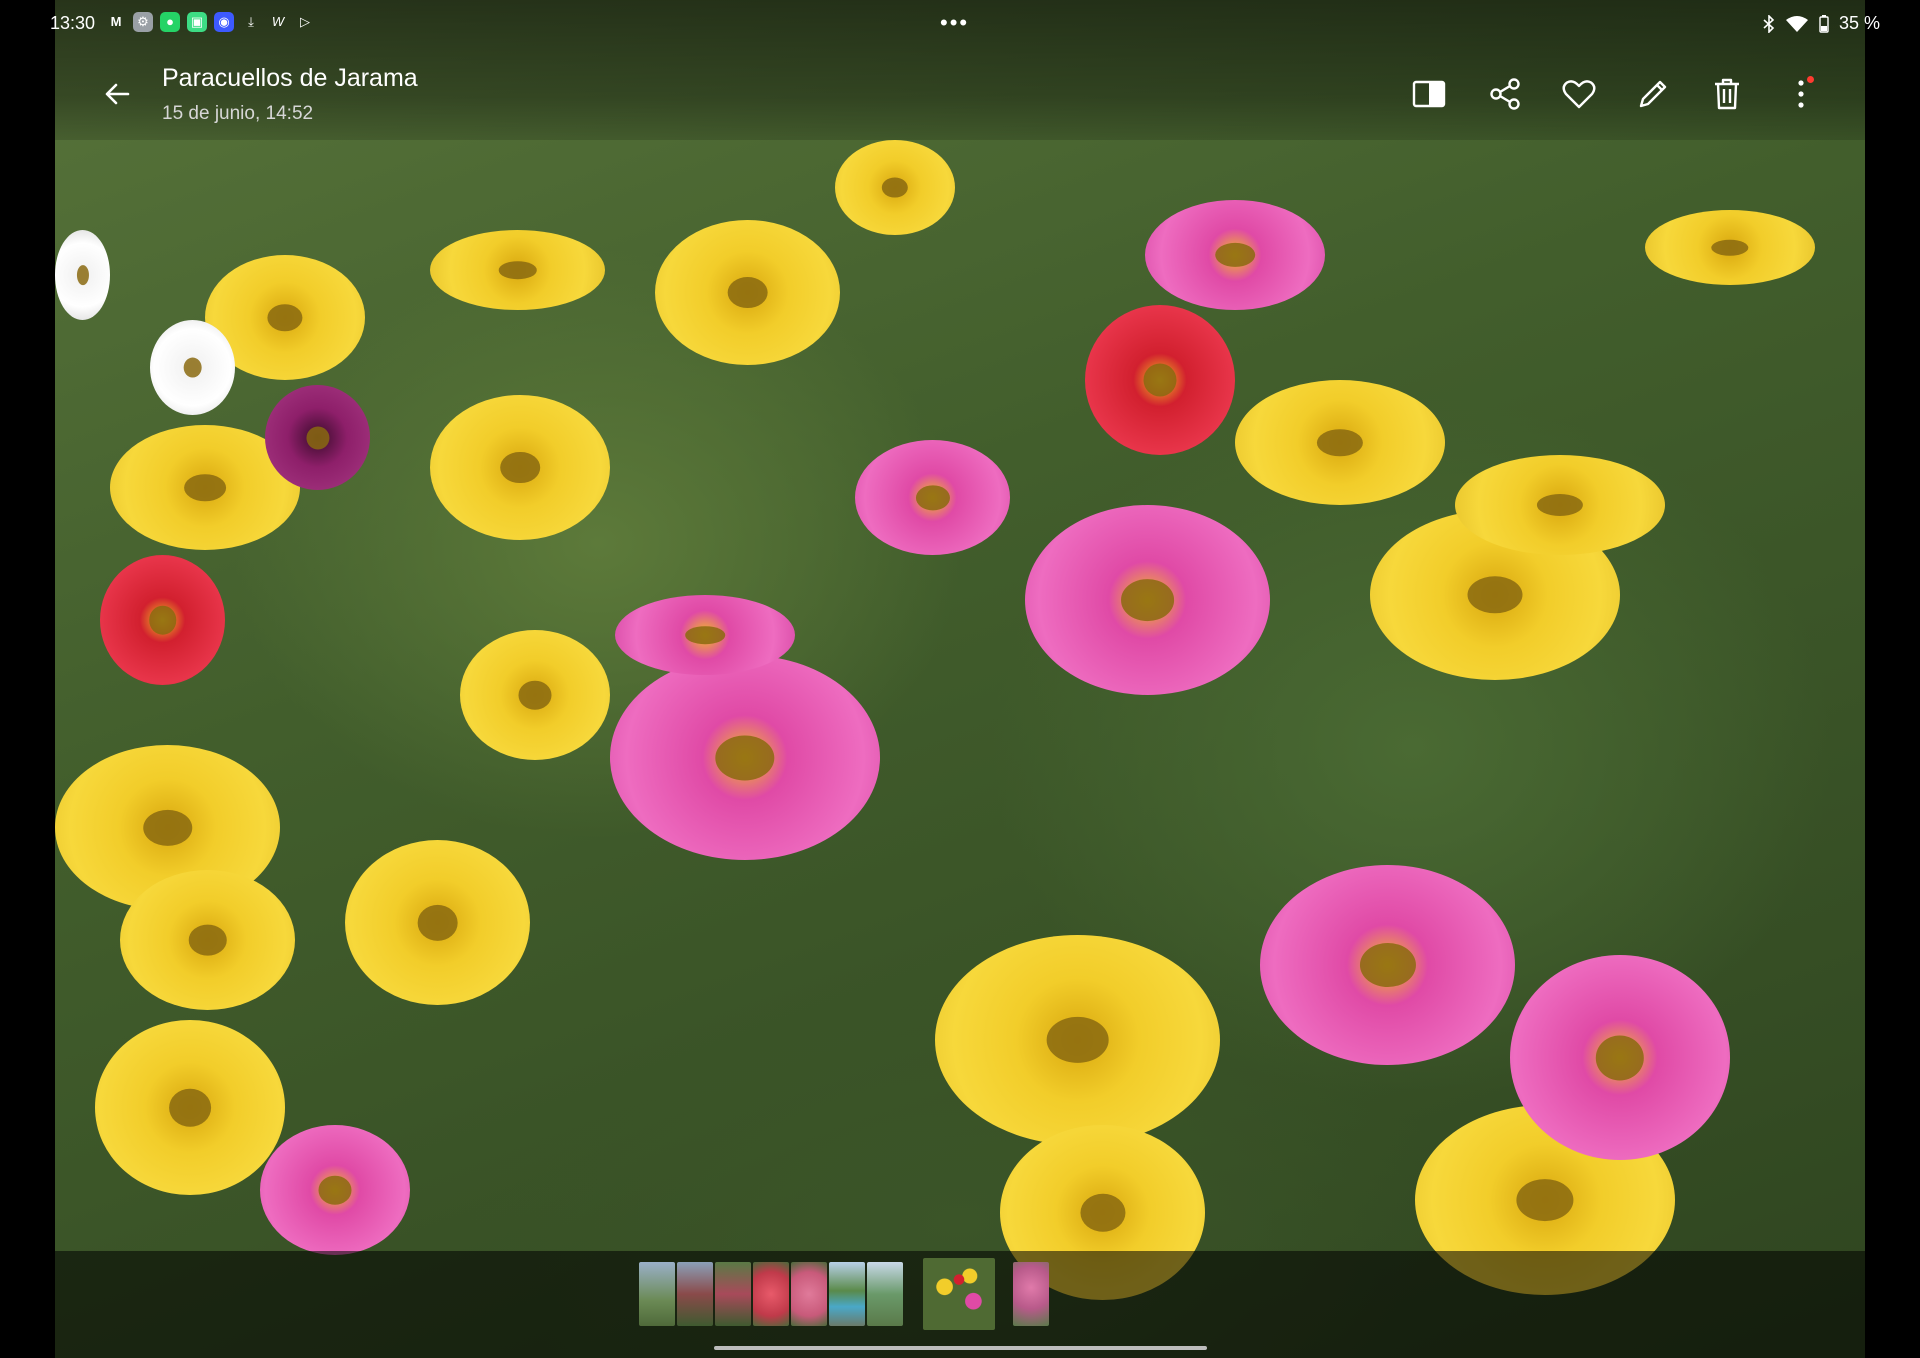 The image size is (1920, 1358). I want to click on share-icon, so click(1505, 94).